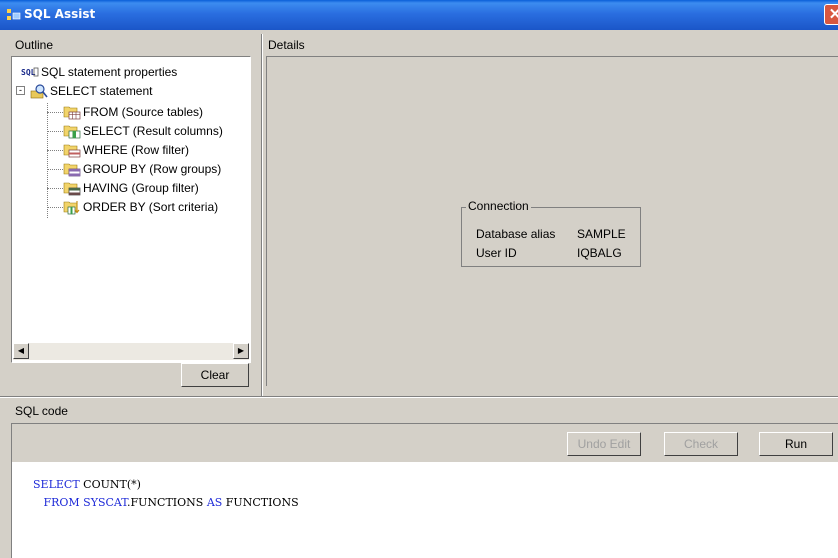 The width and height of the screenshot is (838, 558). What do you see at coordinates (496, 253) in the screenshot?
I see `user-id-label: User ID` at bounding box center [496, 253].